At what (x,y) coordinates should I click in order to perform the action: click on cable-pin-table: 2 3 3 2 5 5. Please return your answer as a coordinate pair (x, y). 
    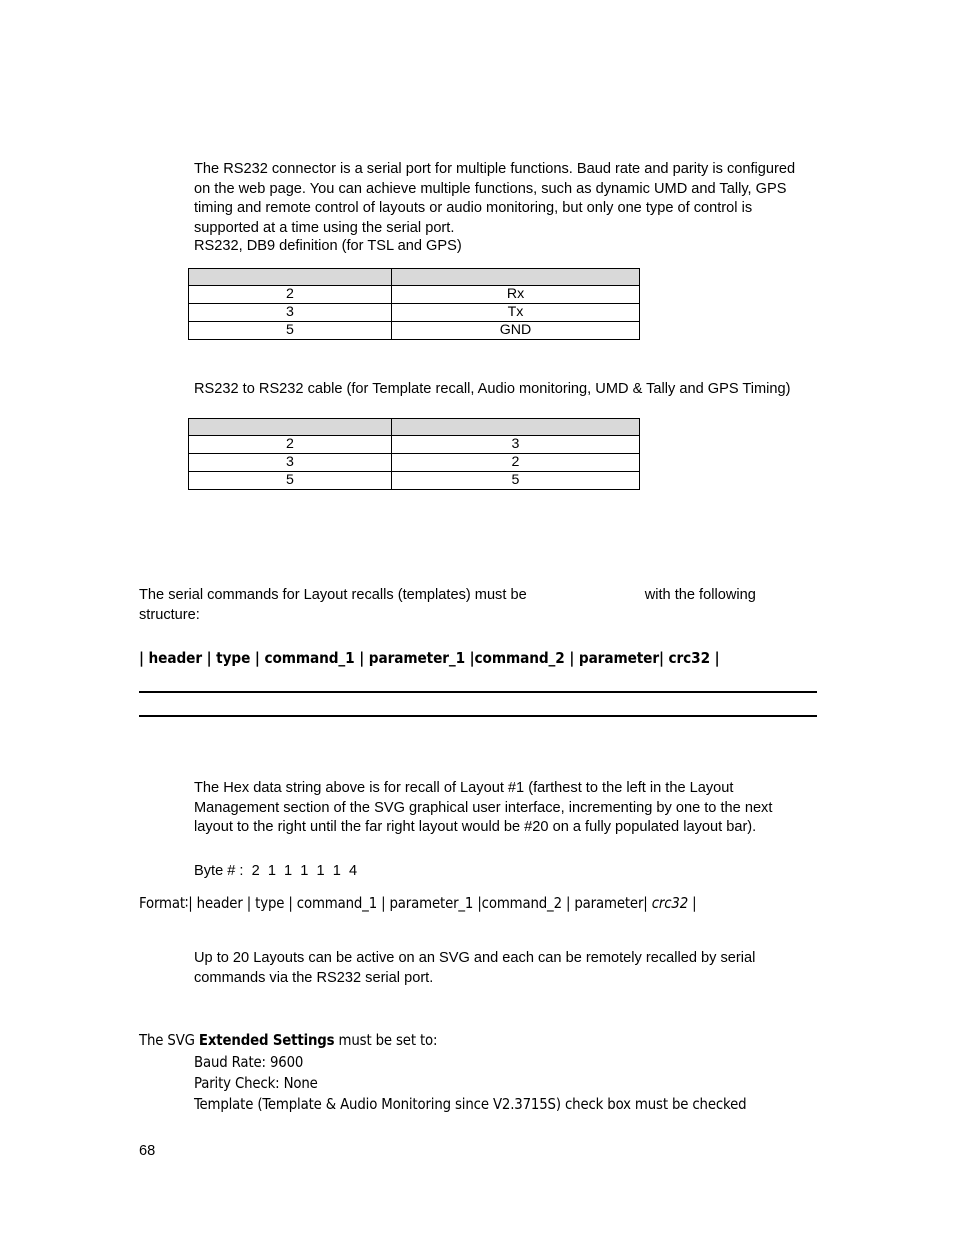
    Looking at the image, I should click on (414, 454).